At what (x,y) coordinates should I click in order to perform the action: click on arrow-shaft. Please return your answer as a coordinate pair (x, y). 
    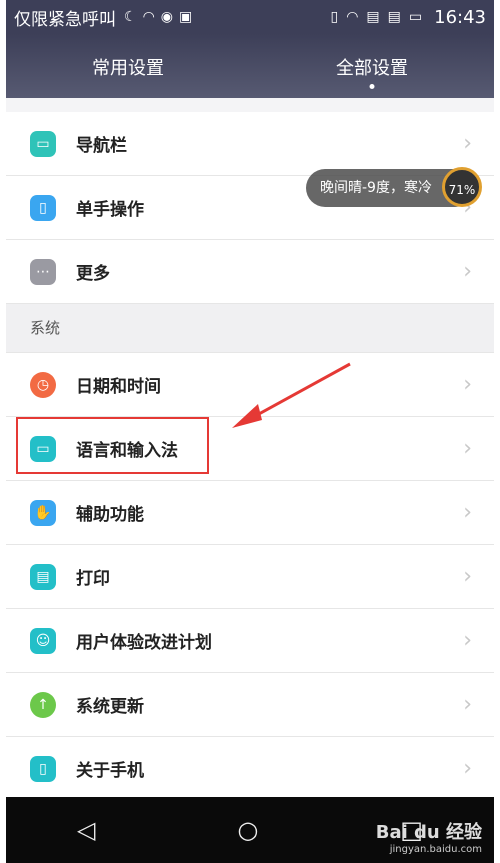
    Looking at the image, I should click on (299, 392).